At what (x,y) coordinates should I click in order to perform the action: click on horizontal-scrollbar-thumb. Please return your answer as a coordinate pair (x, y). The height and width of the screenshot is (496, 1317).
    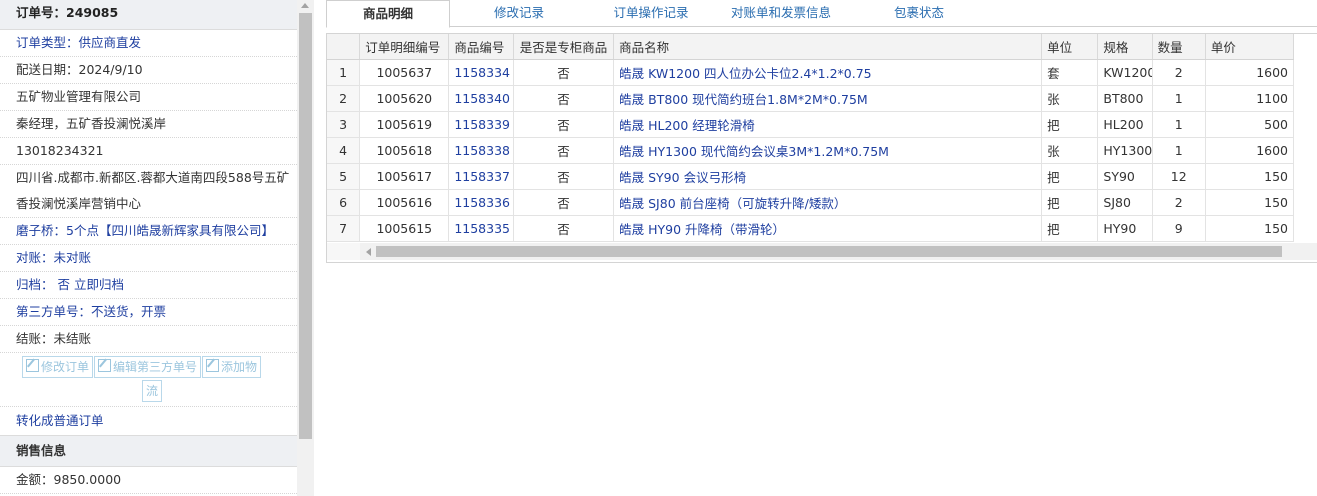
    Looking at the image, I should click on (829, 251).